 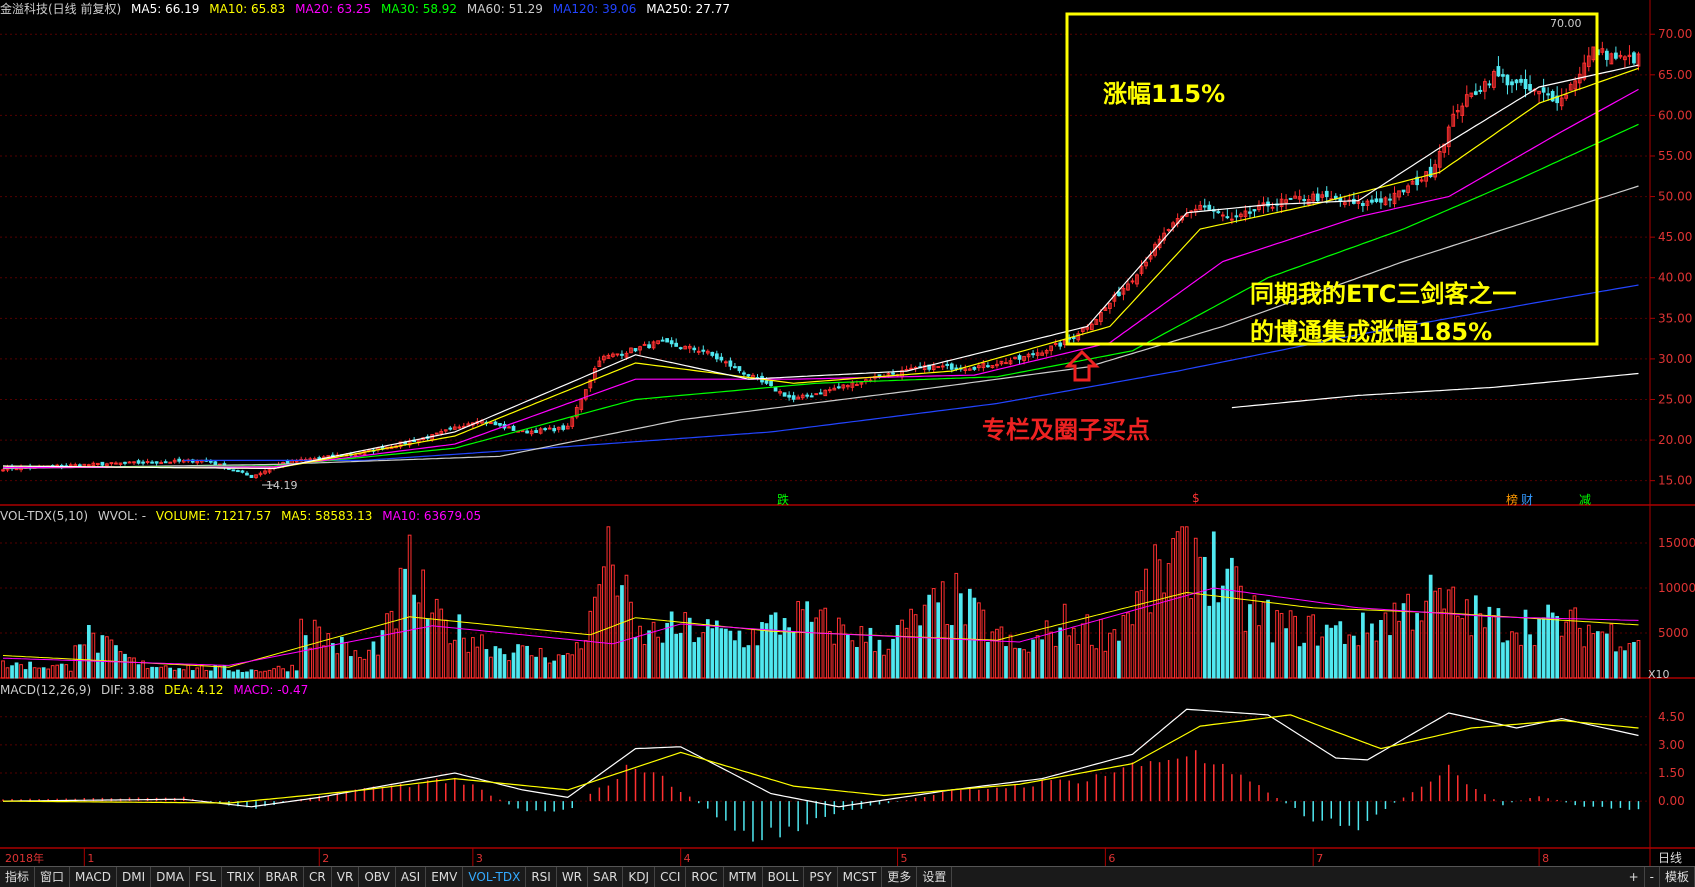 I want to click on vol-indicator-name: VOL-TDX(5,10), so click(x=44, y=516).